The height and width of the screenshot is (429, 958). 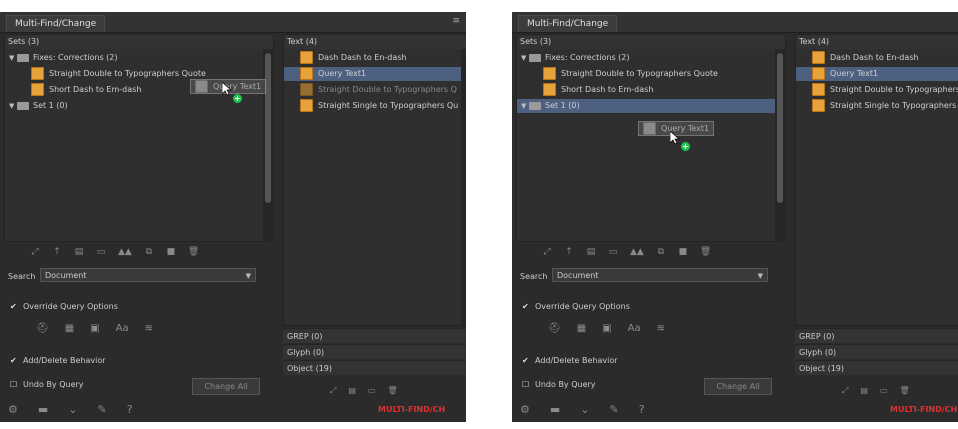 I want to click on sets-toolbar: ⤢ ↑ ▤ ▭ ▲▲ ⧉ ■ 🗑, so click(x=662, y=252).